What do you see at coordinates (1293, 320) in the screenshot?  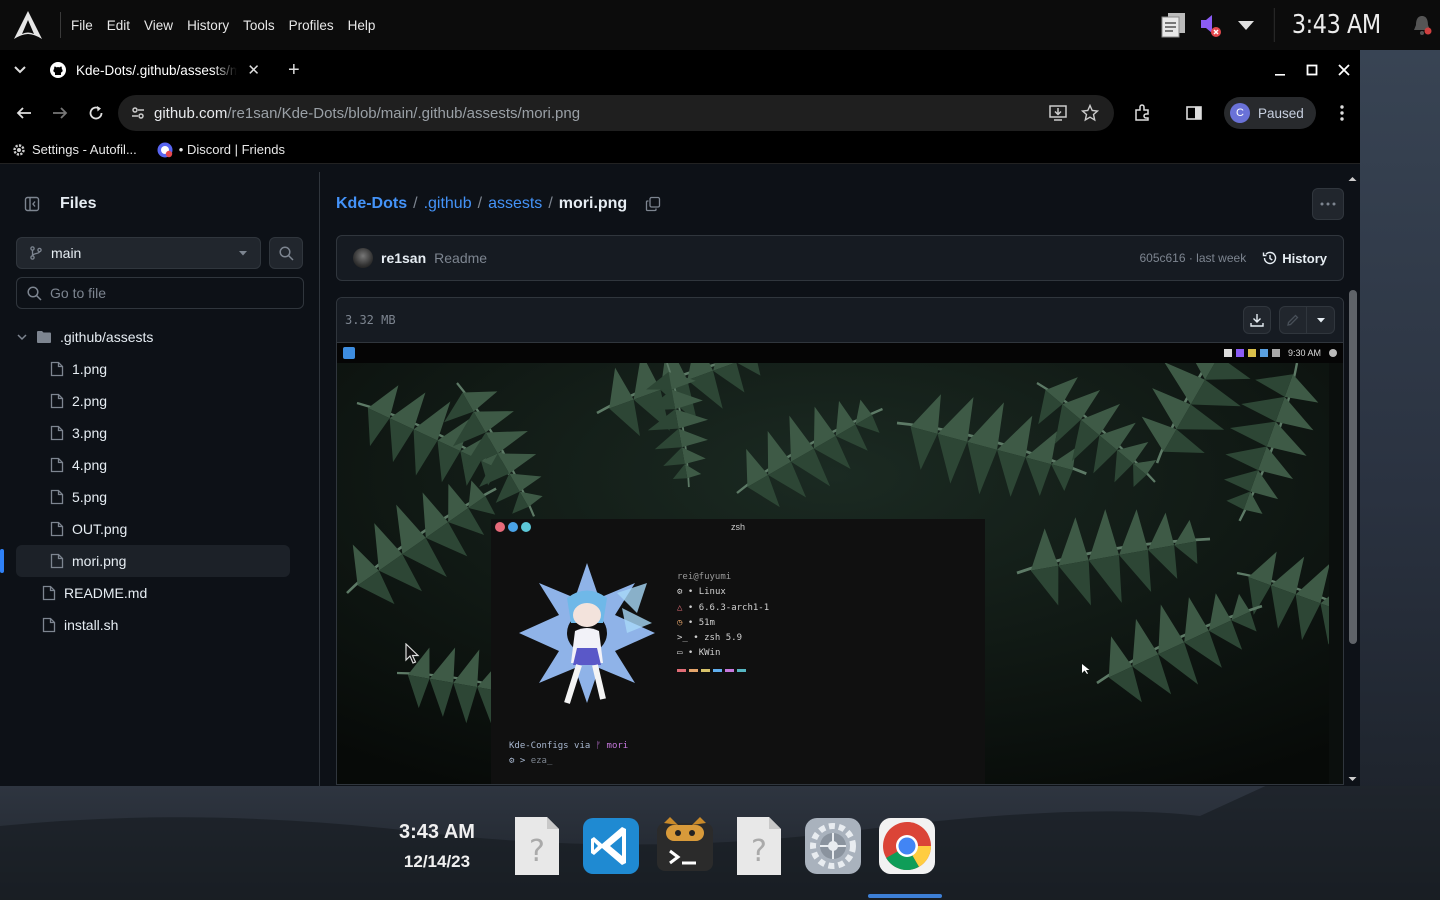 I see `edit-file-button` at bounding box center [1293, 320].